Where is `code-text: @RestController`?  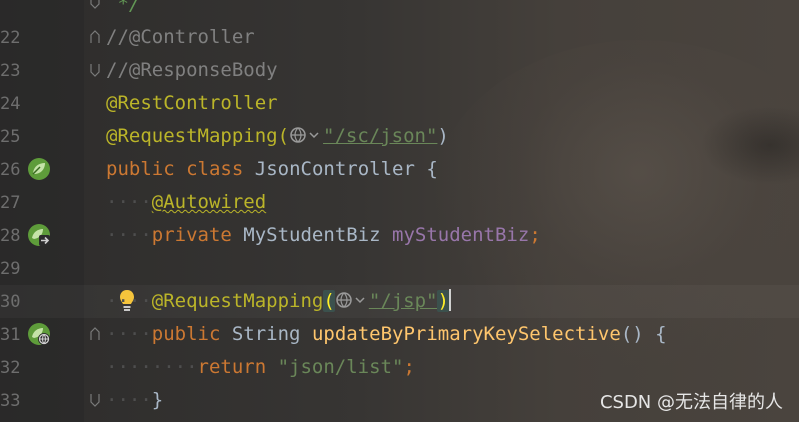 code-text: @RestController is located at coordinates (192, 103).